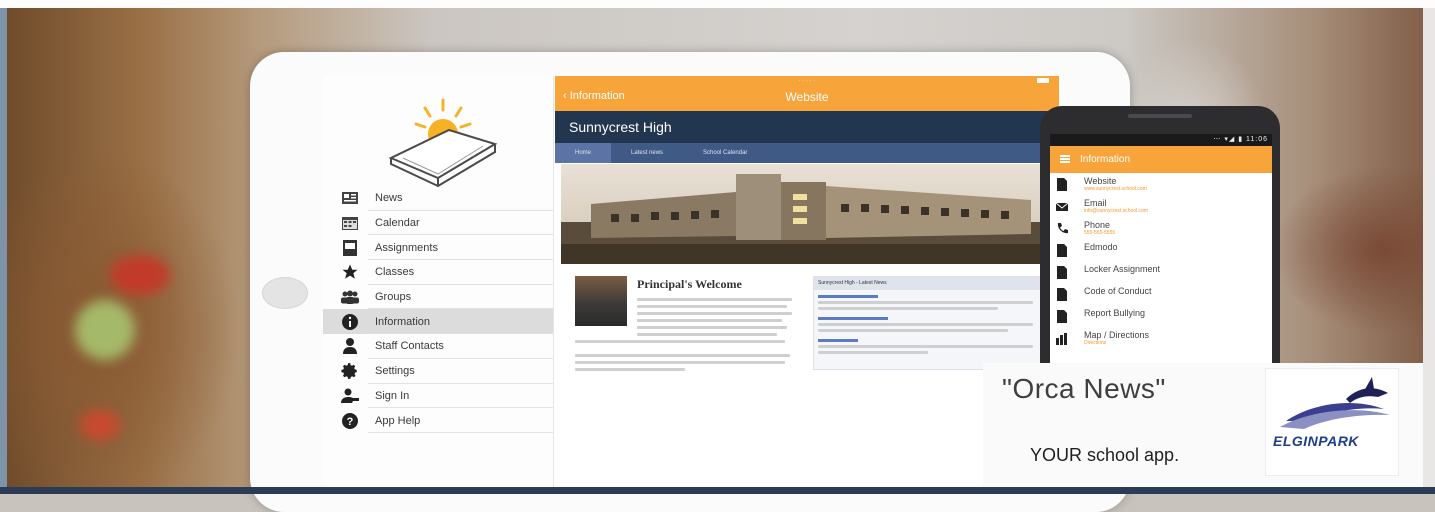 The width and height of the screenshot is (1435, 512). I want to click on list-item-subtext: 555-555-5555, so click(1100, 233).